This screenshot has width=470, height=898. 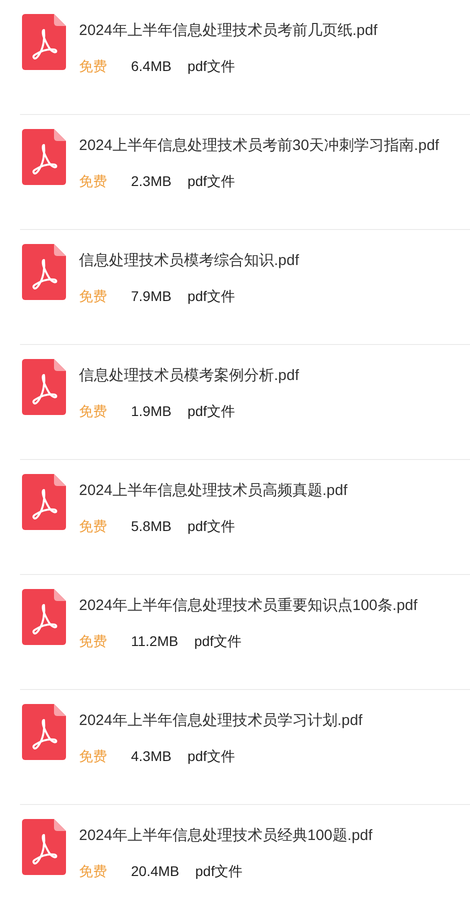 What do you see at coordinates (189, 376) in the screenshot?
I see `file-name: 信息处理技术员模考案例分析.pdf` at bounding box center [189, 376].